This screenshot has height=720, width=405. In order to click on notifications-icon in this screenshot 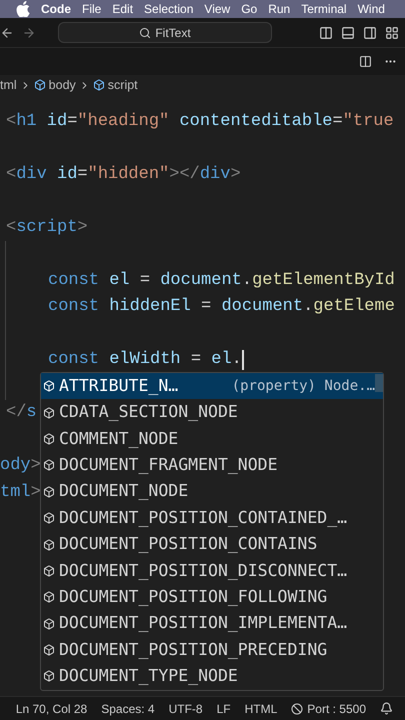, I will do `click(386, 708)`.